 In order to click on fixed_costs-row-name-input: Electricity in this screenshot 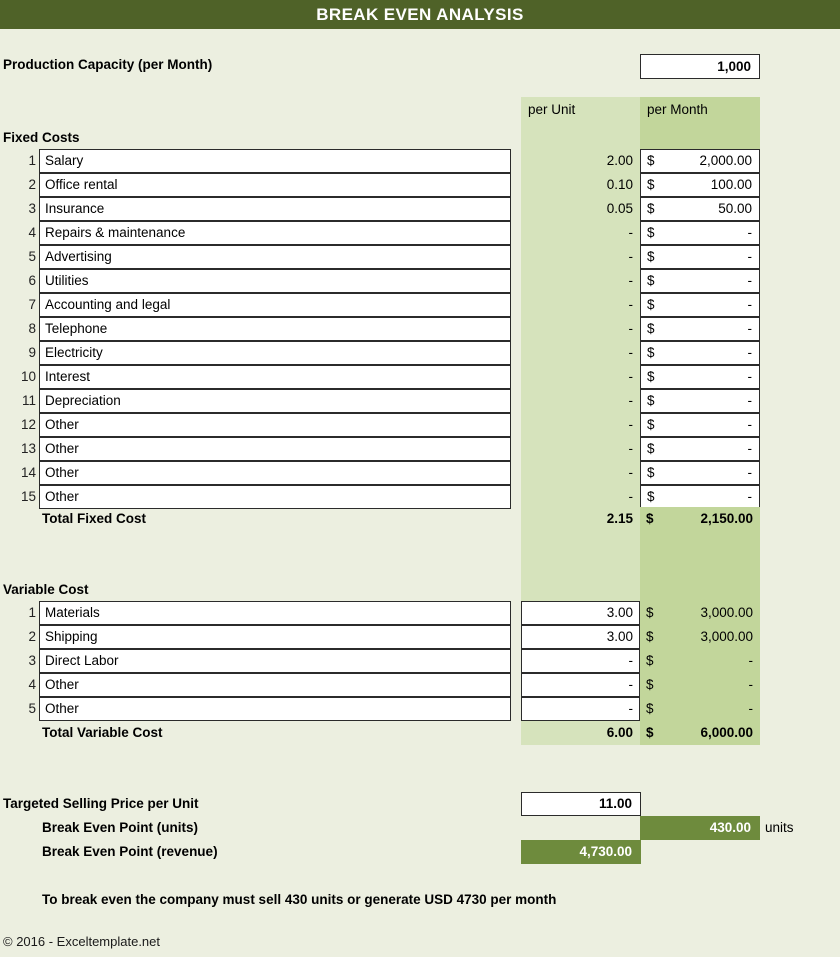, I will do `click(275, 353)`.